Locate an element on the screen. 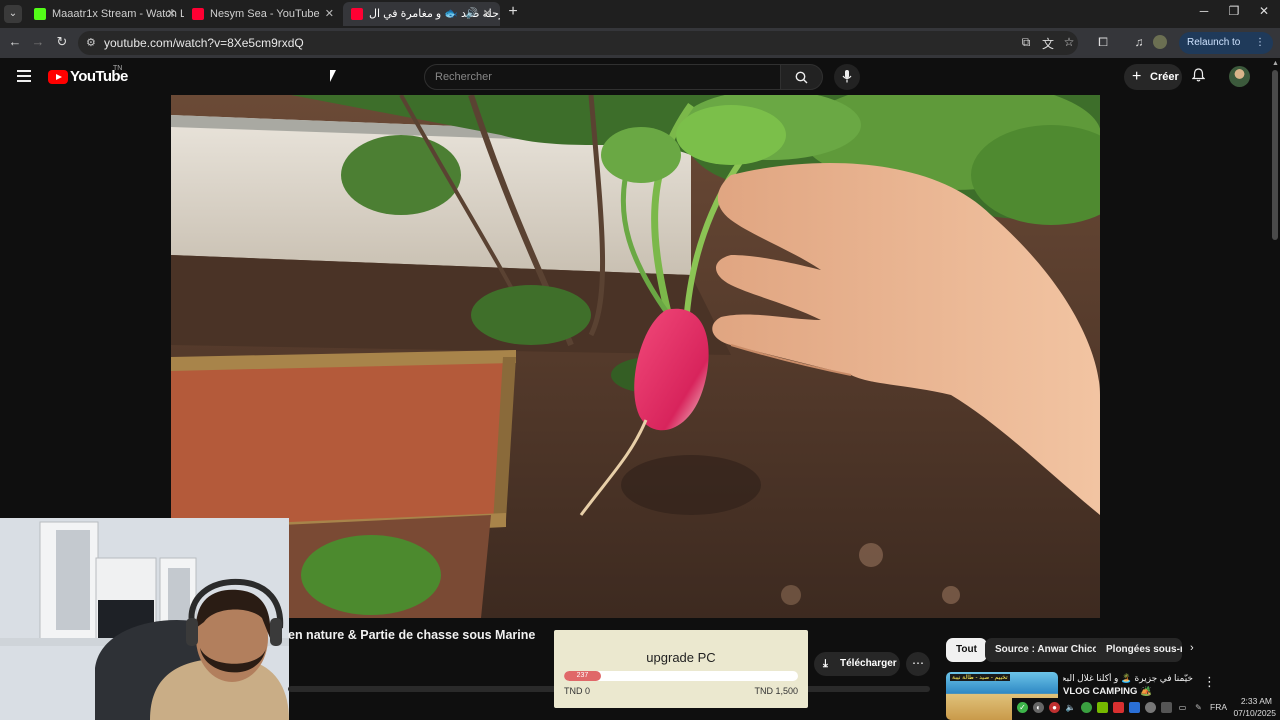 This screenshot has height=720, width=1280. scrollbar-thumb is located at coordinates (1275, 155).